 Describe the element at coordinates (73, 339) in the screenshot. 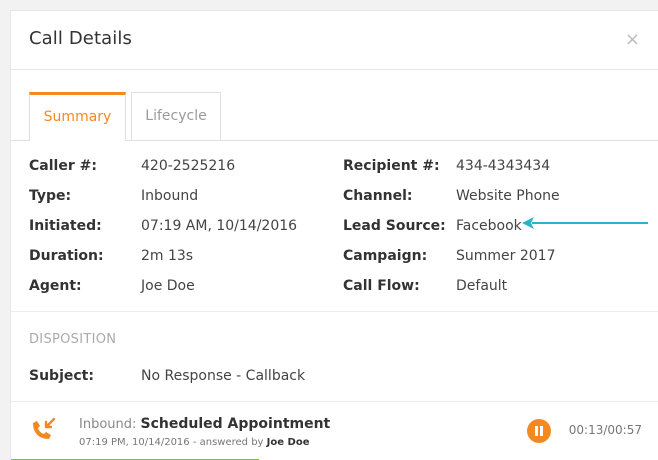

I see `disposition-heading: DISPOSITION` at that location.